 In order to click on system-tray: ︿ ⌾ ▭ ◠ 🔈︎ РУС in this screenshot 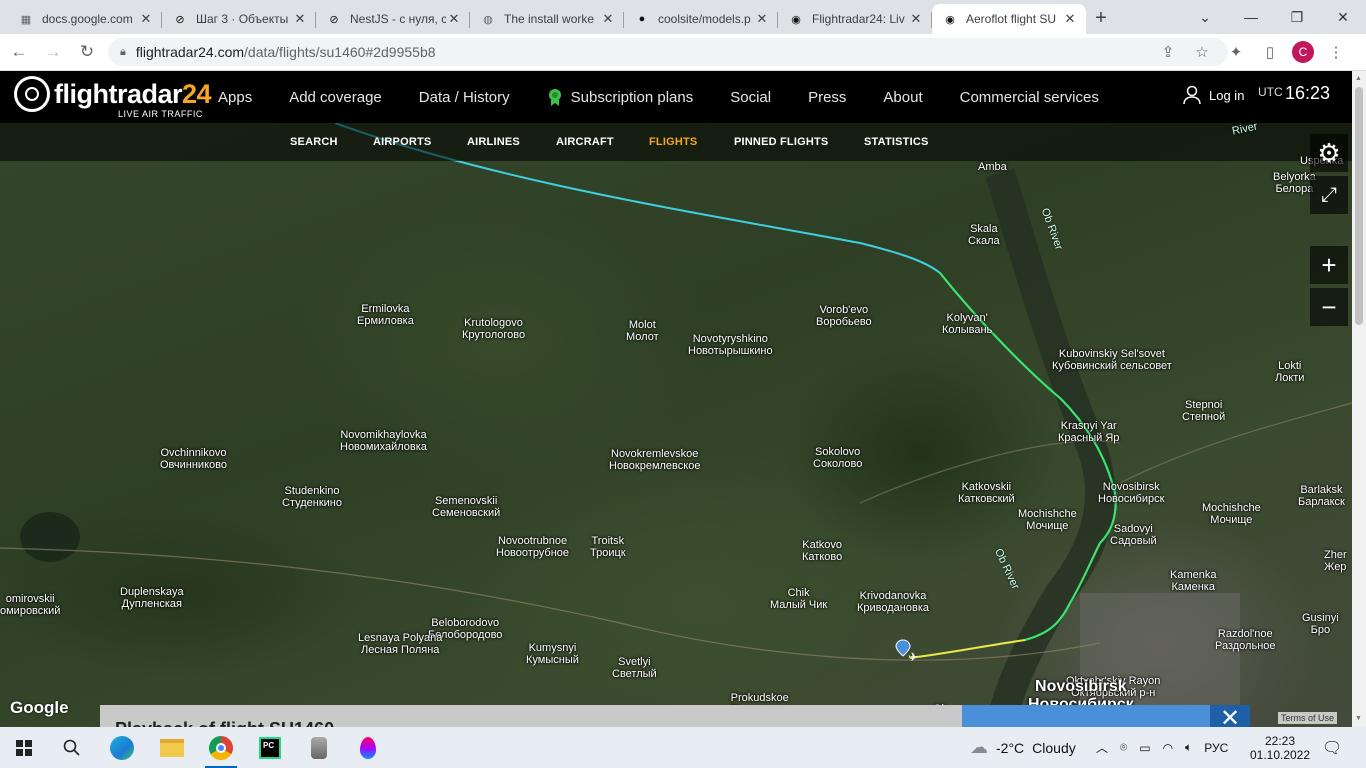, I will do `click(1162, 747)`.